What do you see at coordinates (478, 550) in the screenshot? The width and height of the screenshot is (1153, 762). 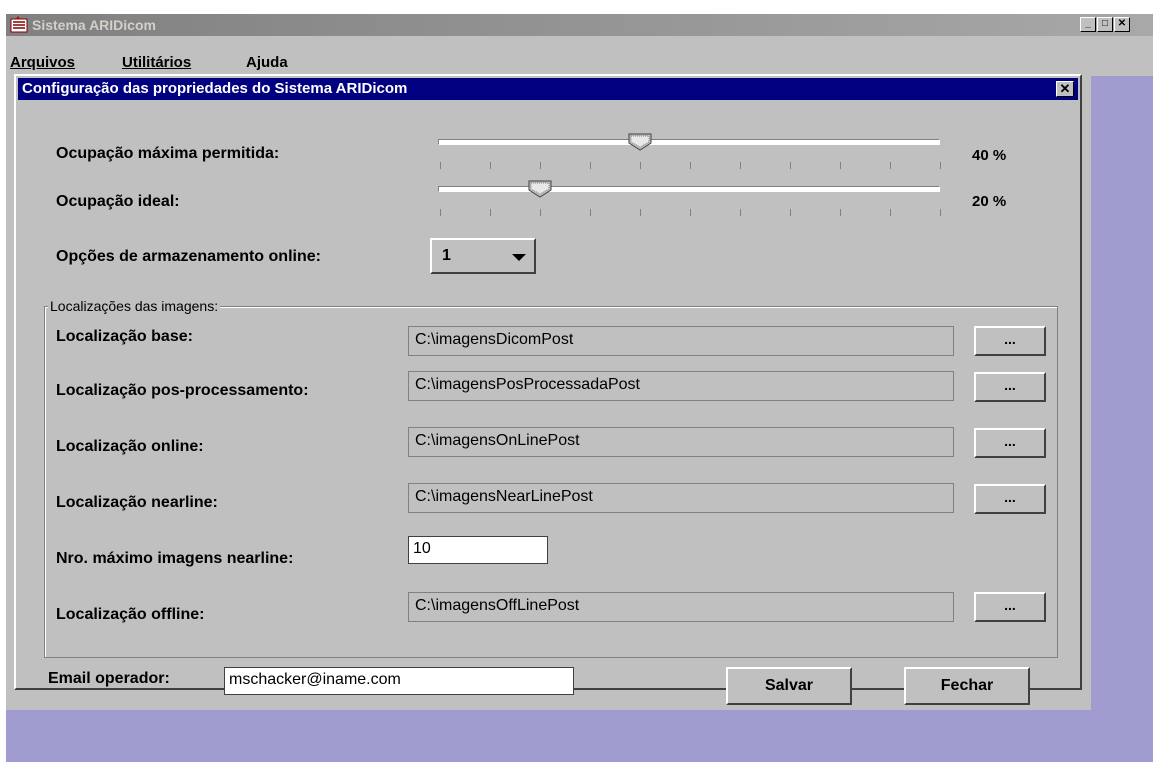 I see `max-nearline-input: 10` at bounding box center [478, 550].